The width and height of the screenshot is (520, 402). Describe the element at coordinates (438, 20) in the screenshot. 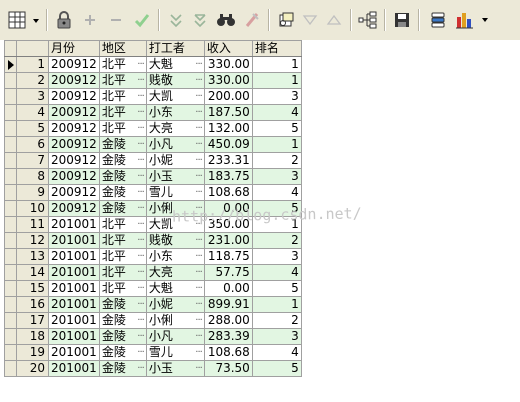

I see `database-icon` at that location.